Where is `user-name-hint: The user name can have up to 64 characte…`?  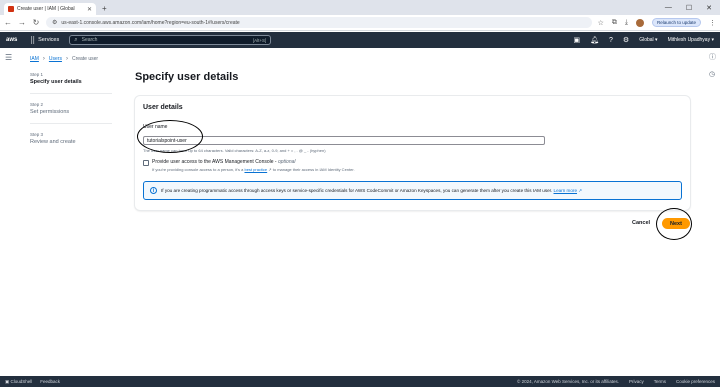
user-name-hint: The user name can have up to 64 characte… is located at coordinates (234, 150).